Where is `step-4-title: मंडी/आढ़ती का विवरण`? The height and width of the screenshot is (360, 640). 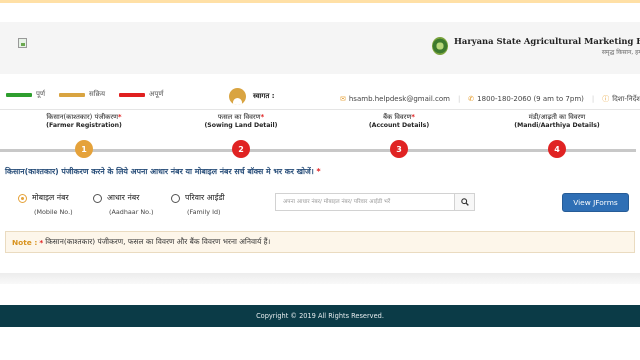 step-4-title: मंडी/आढ़ती का विवरण is located at coordinates (557, 117).